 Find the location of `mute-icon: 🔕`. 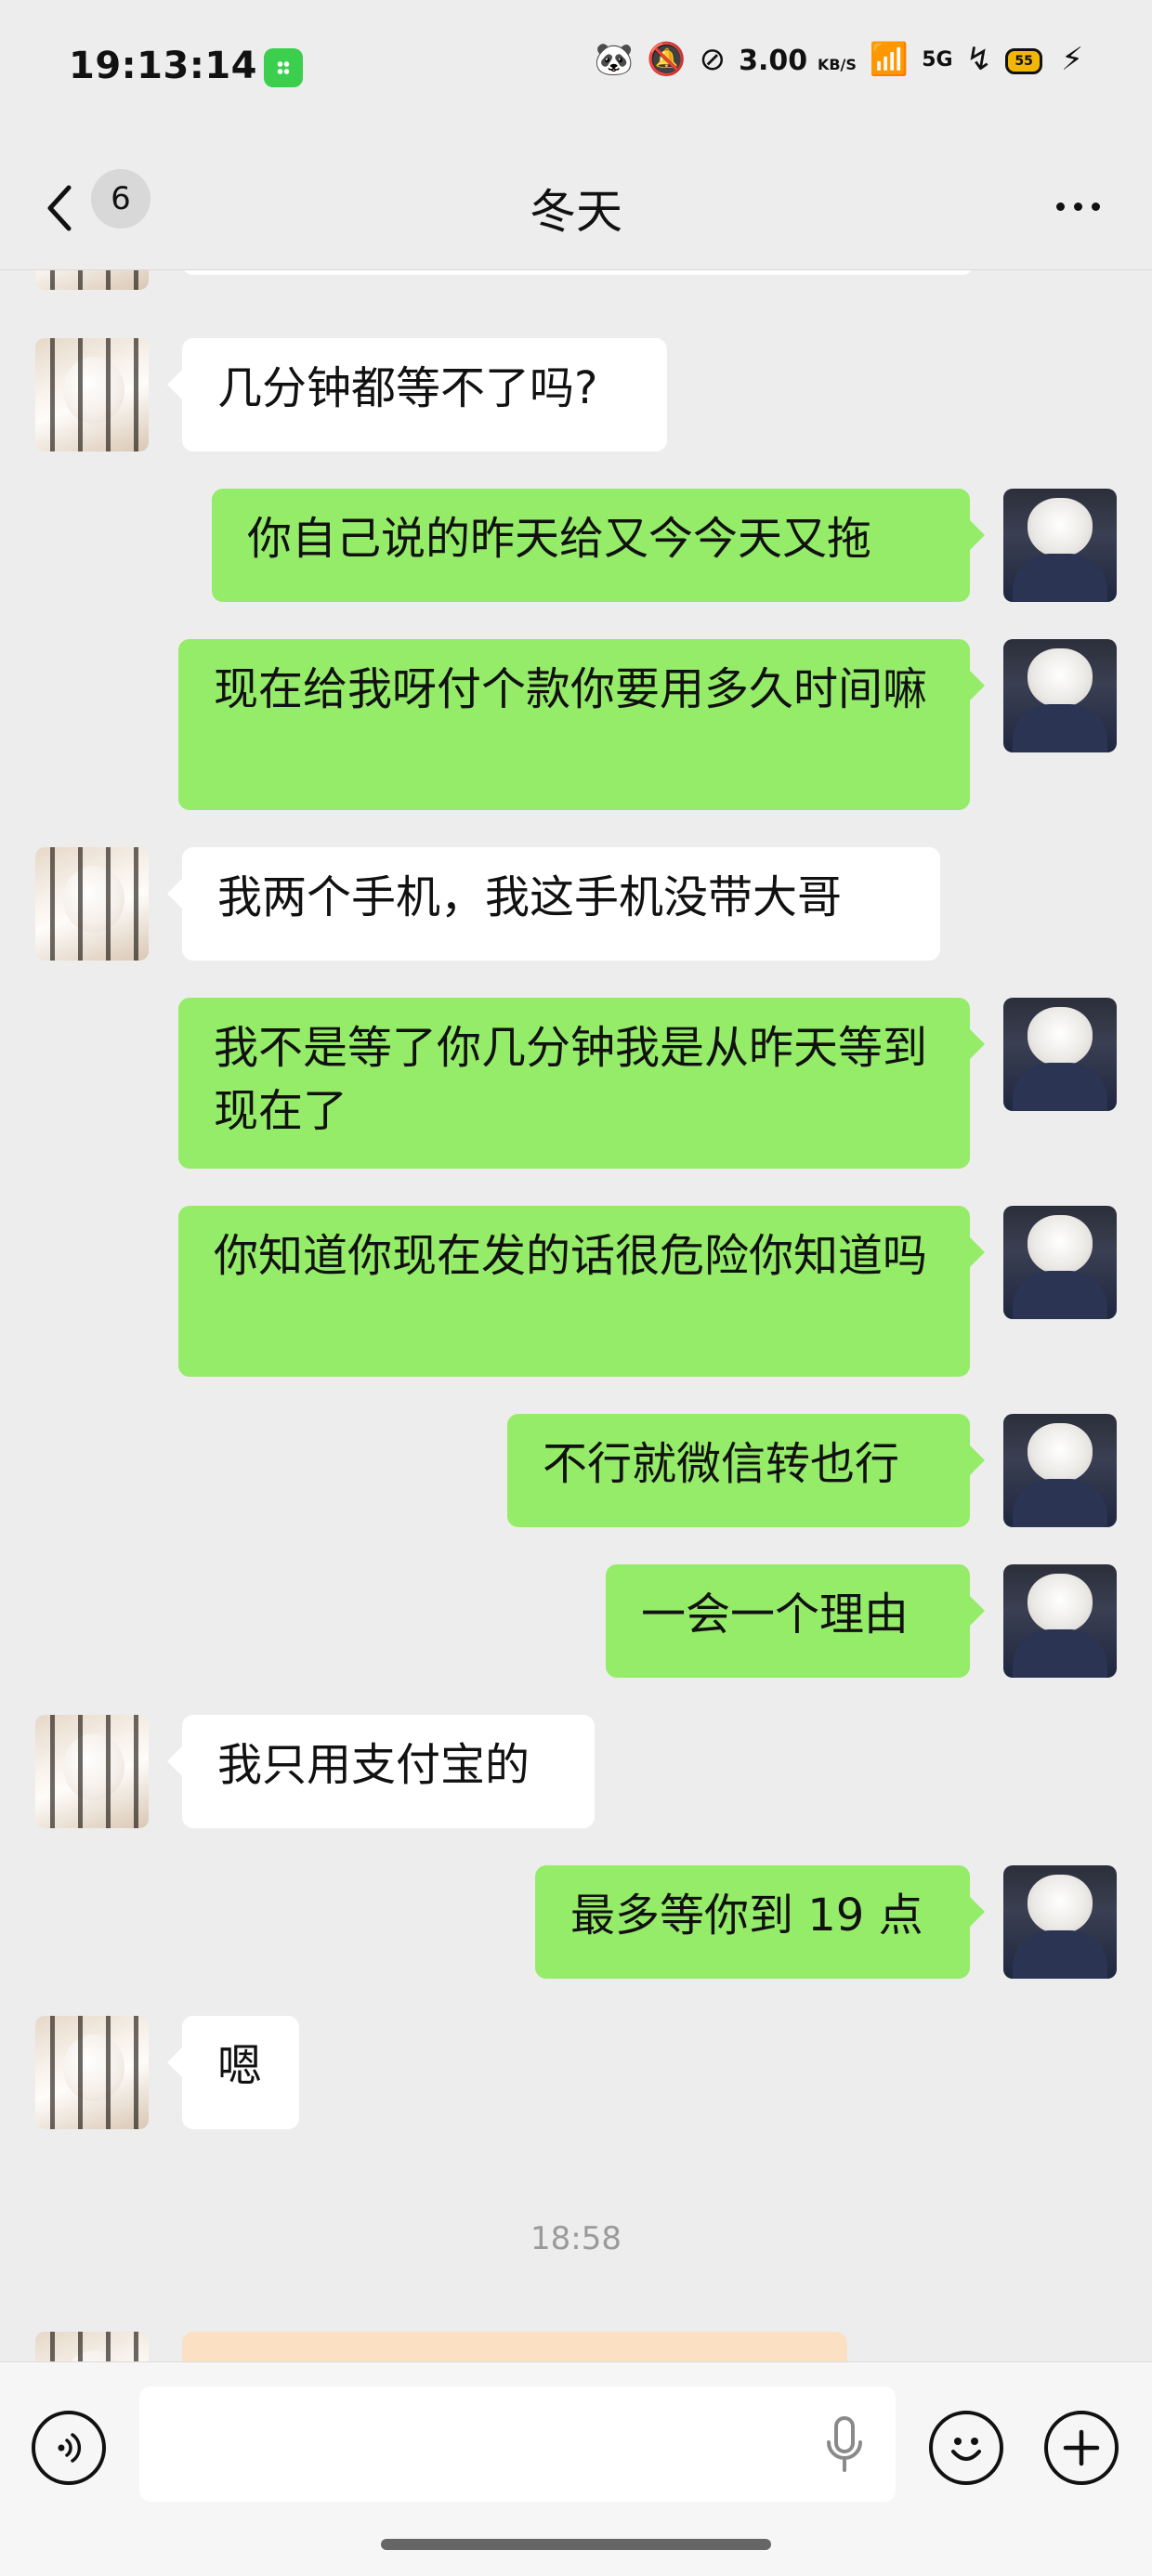

mute-icon: 🔕 is located at coordinates (667, 60).